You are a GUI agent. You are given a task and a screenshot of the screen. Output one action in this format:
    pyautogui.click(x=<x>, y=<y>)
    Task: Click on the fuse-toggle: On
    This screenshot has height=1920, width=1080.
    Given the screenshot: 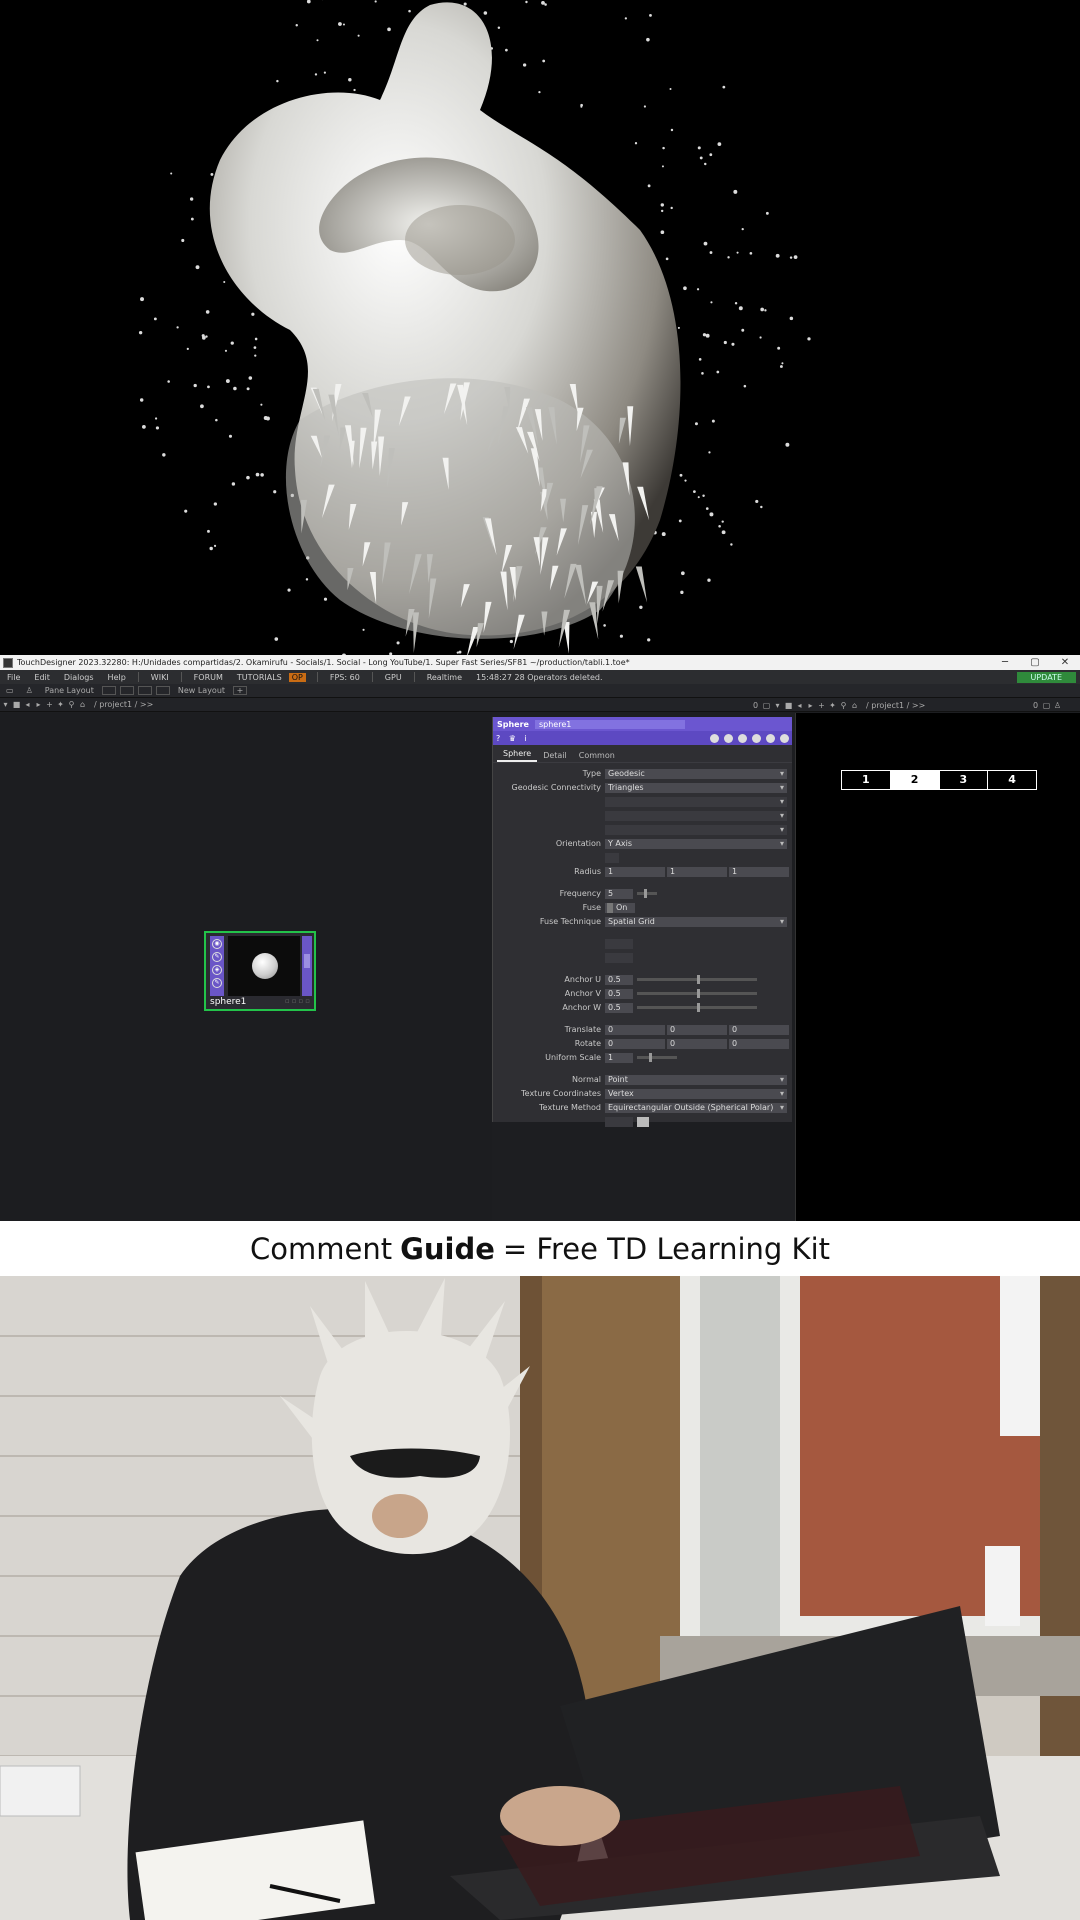 What is the action you would take?
    pyautogui.click(x=620, y=907)
    